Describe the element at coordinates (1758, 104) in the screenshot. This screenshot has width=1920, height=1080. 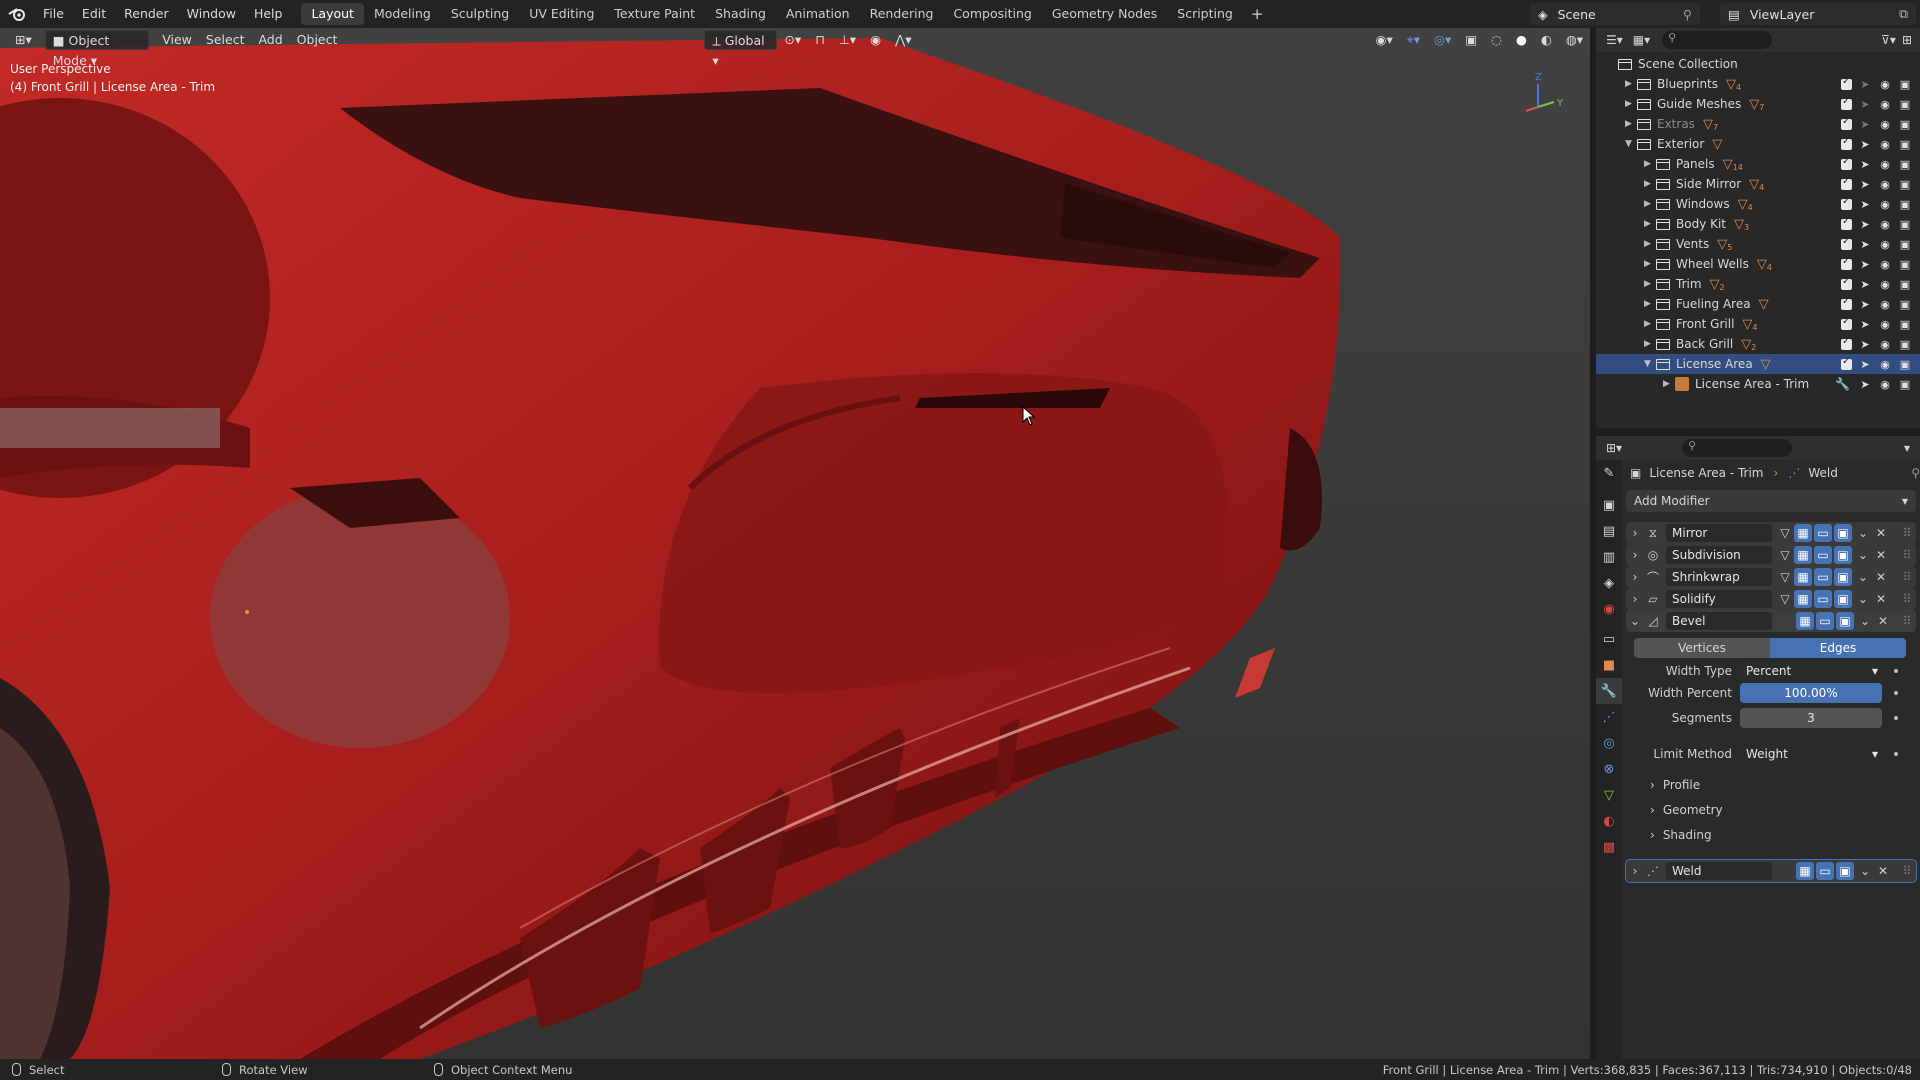
I see `outliner-item: ▶ Guide Meshes ▽7 ➤ ◉ ▣` at that location.